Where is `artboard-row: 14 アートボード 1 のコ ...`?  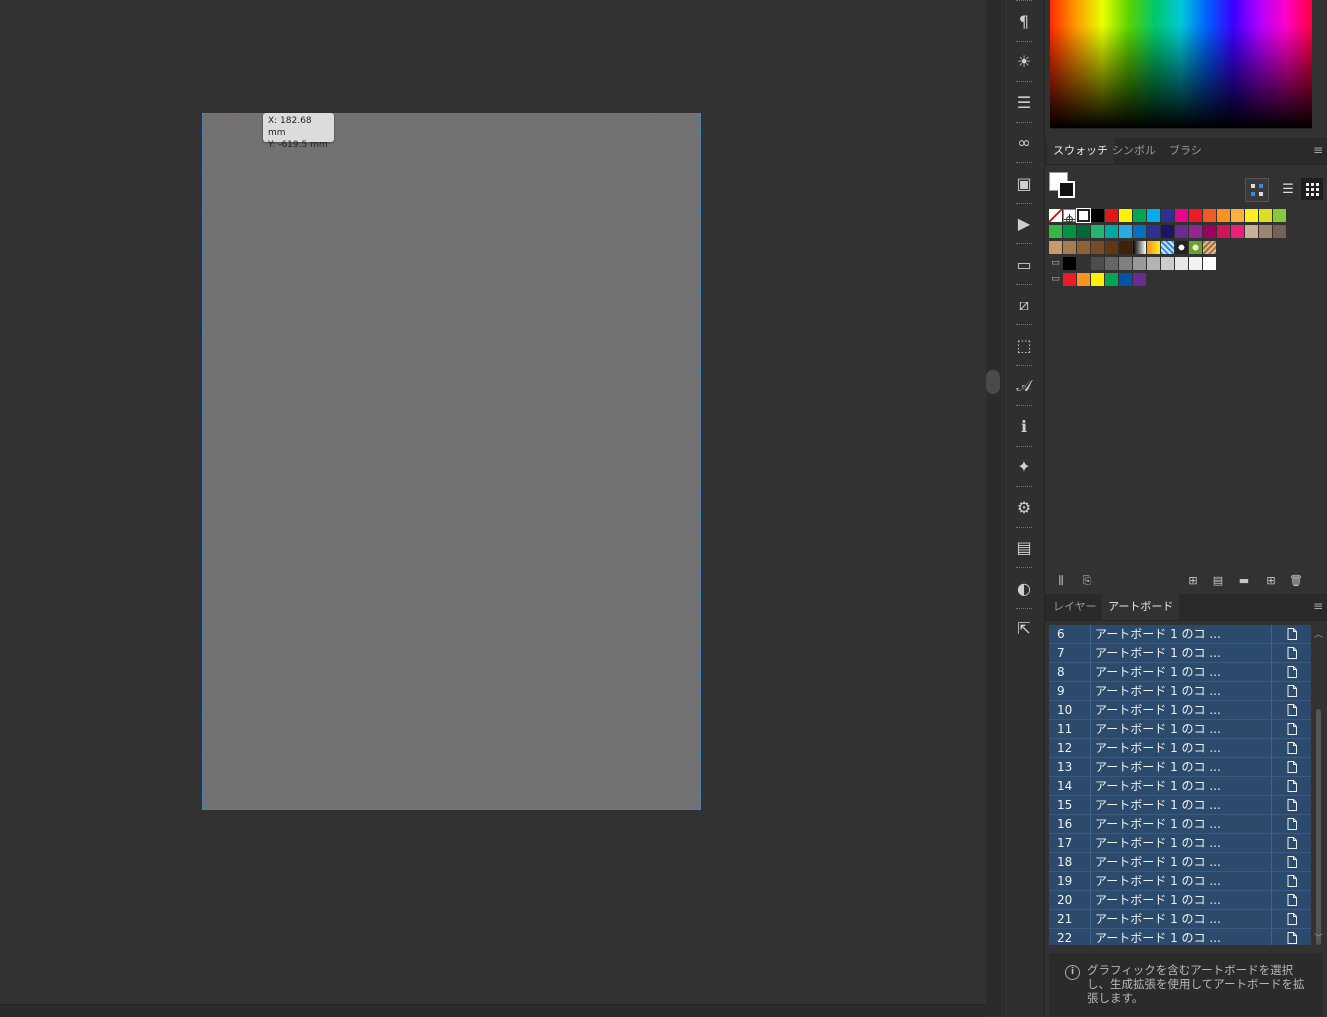 artboard-row: 14 アートボード 1 のコ ... is located at coordinates (1180, 786).